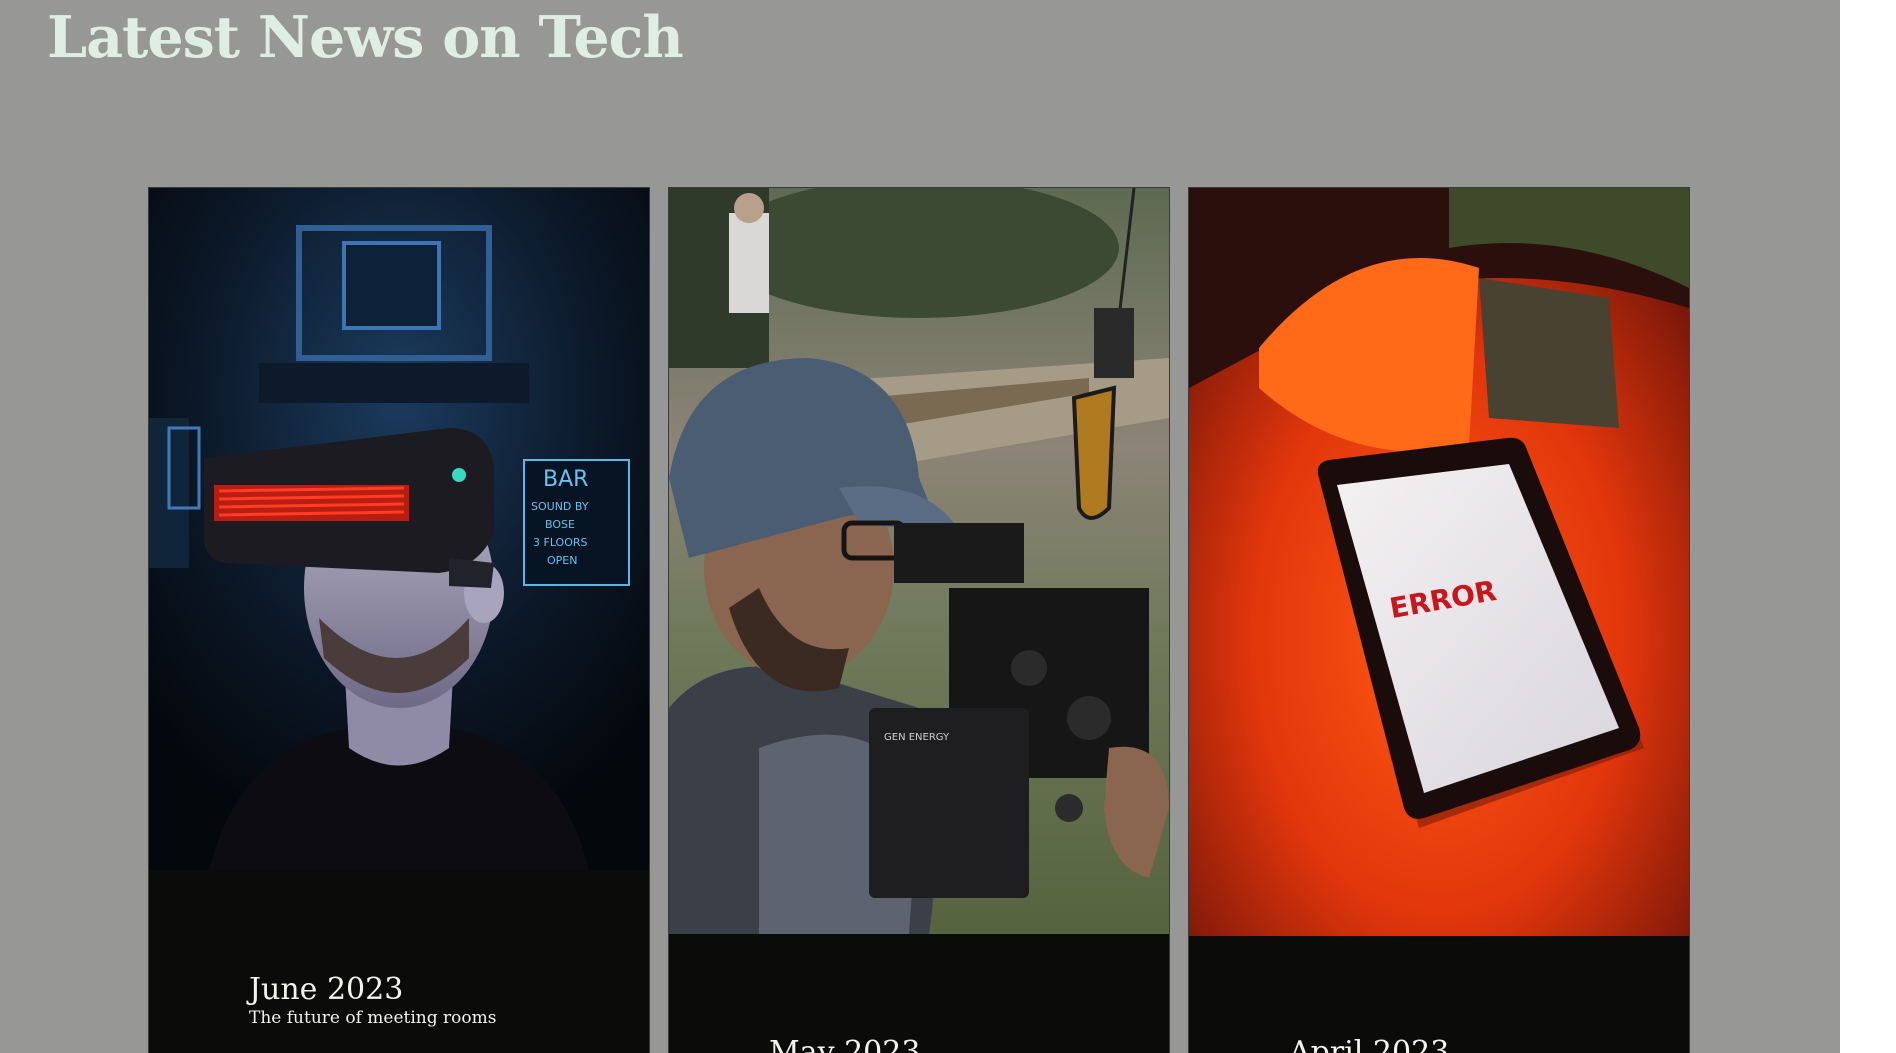  I want to click on news-card-caption: June 2023 The future of meeting rooms, so click(372, 1001).